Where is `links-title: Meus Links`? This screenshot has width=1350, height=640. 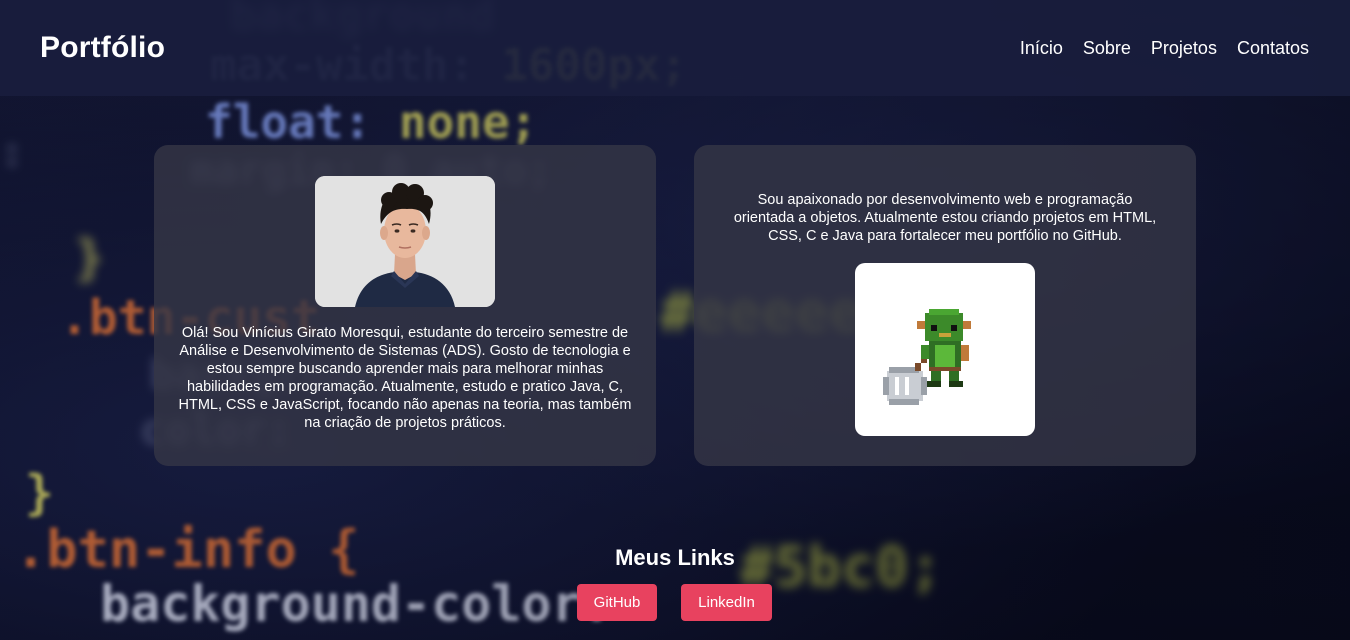
links-title: Meus Links is located at coordinates (675, 557).